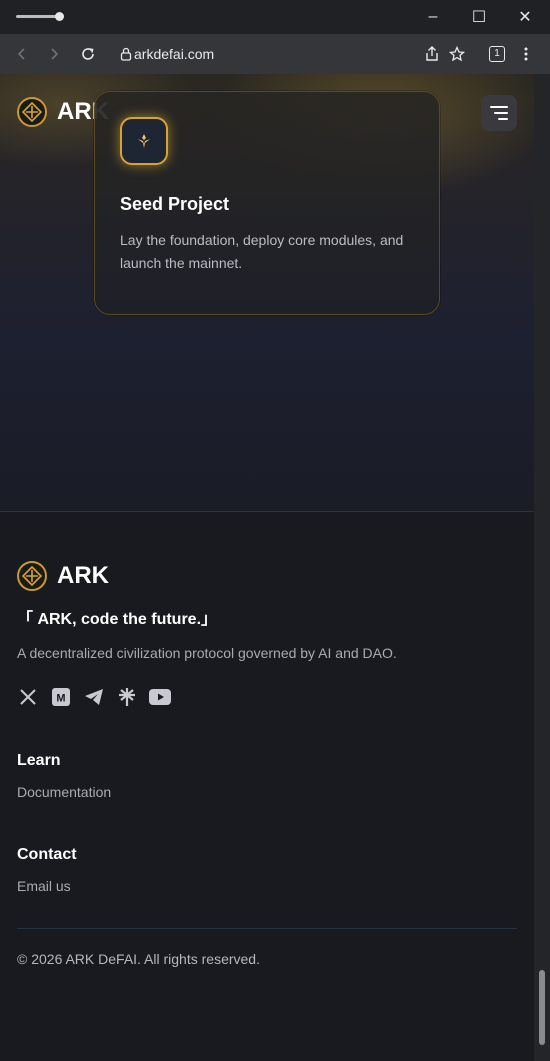  I want to click on linktree-icon, so click(127, 697).